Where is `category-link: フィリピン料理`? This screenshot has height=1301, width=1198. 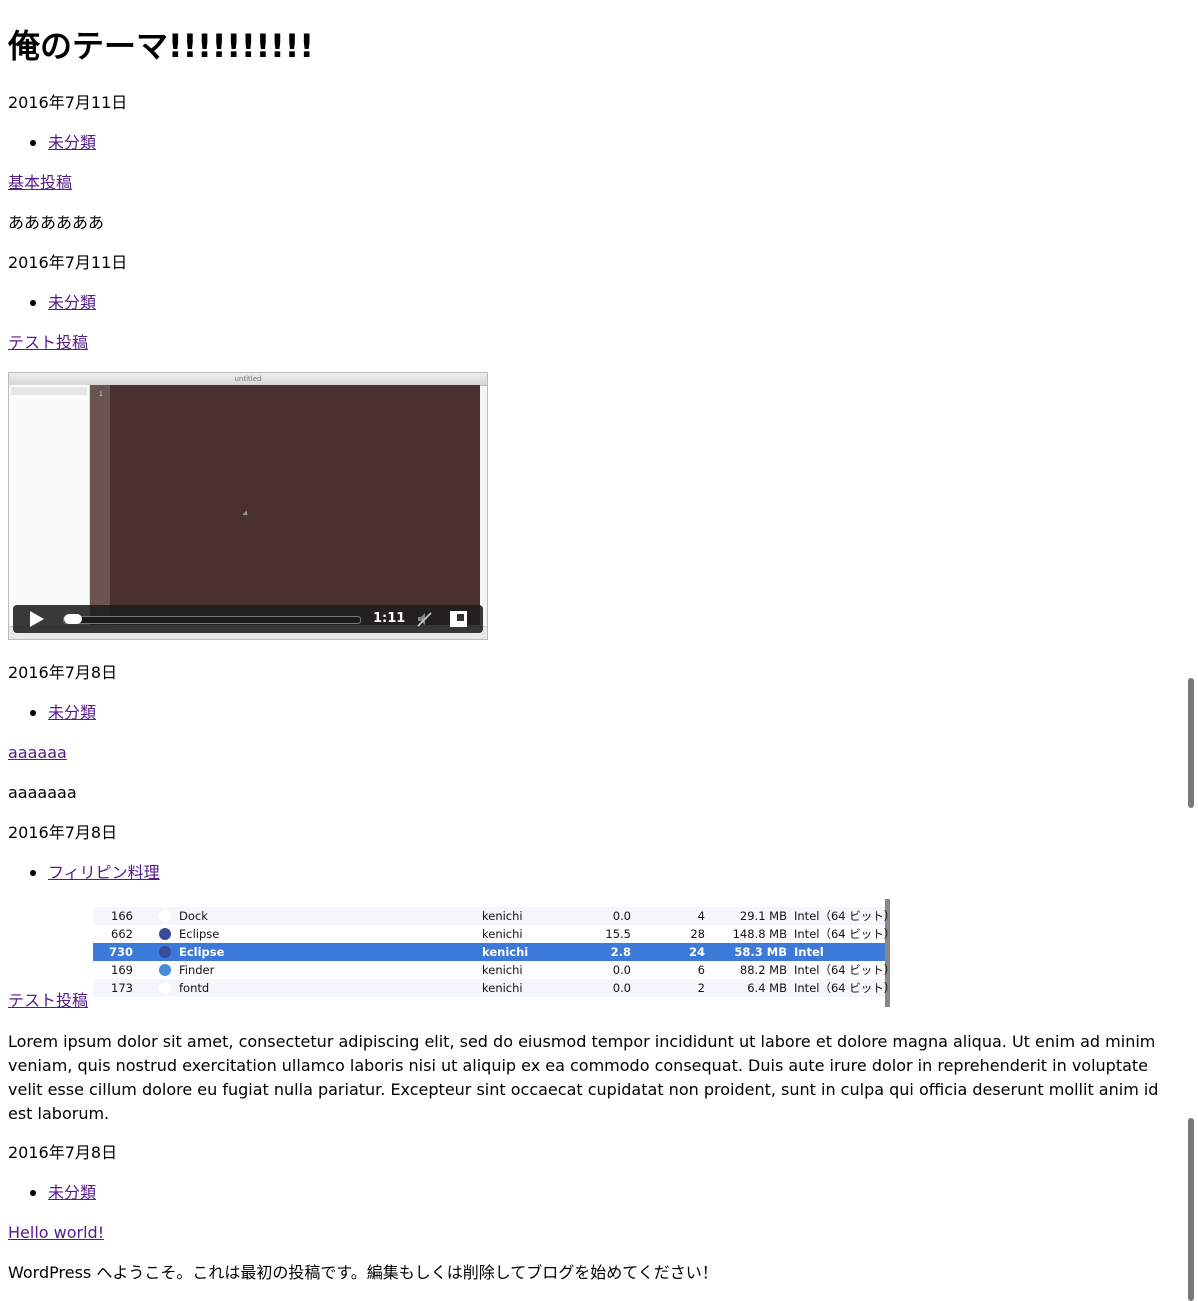 category-link: フィリピン料理 is located at coordinates (104, 872).